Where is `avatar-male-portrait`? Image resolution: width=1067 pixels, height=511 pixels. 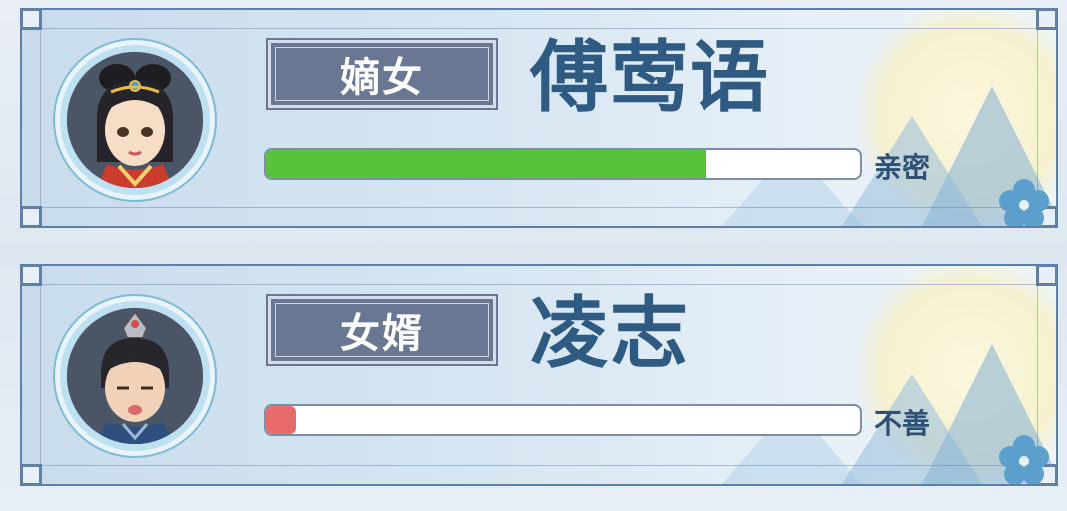
avatar-male-portrait is located at coordinates (135, 376).